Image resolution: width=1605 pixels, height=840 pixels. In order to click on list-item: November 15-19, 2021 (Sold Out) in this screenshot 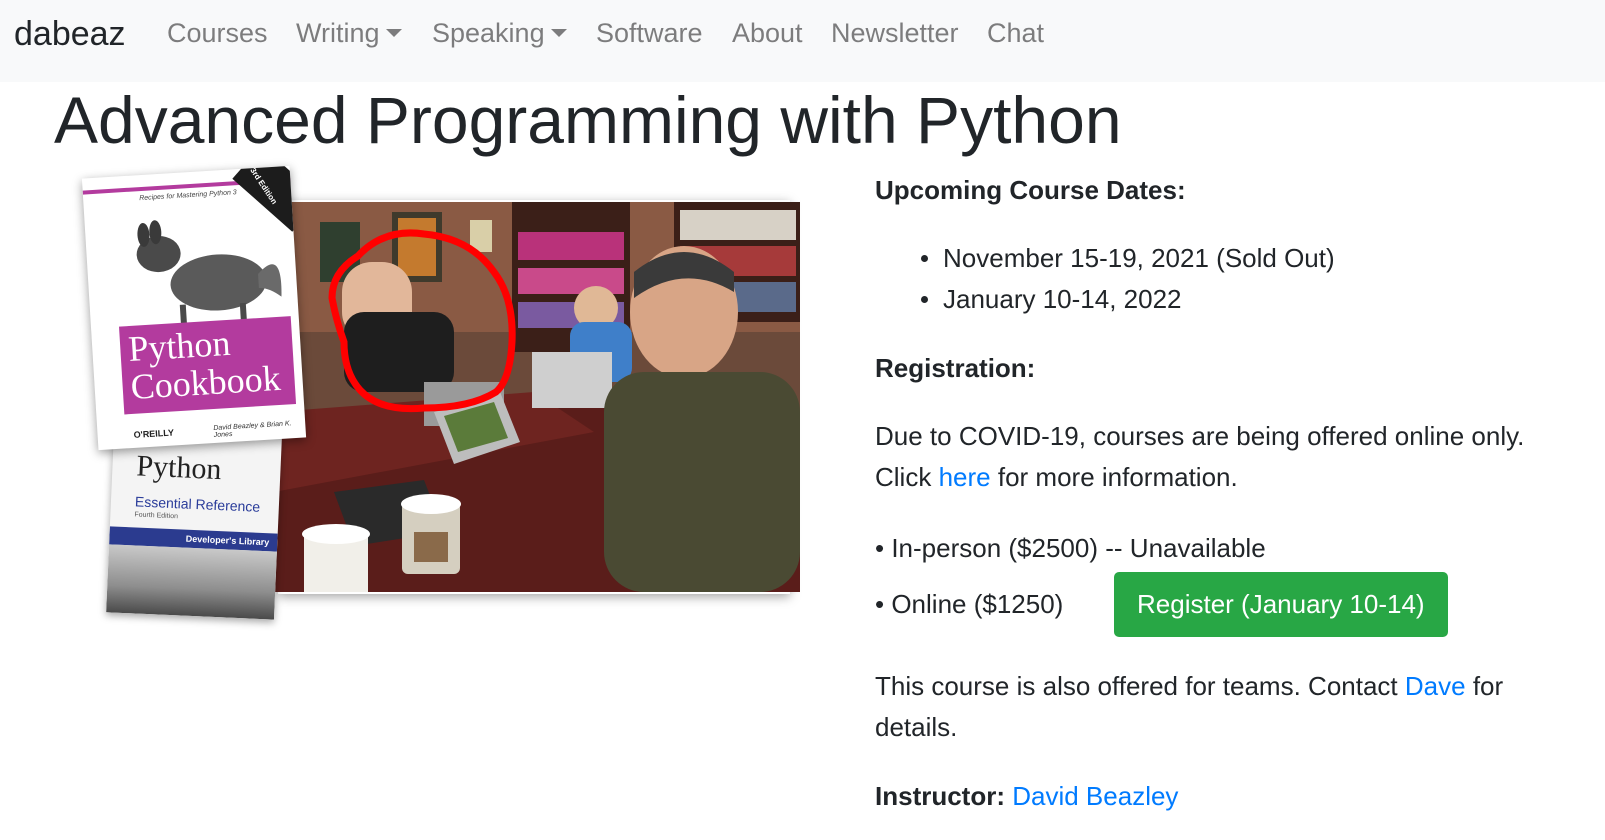, I will do `click(1128, 258)`.